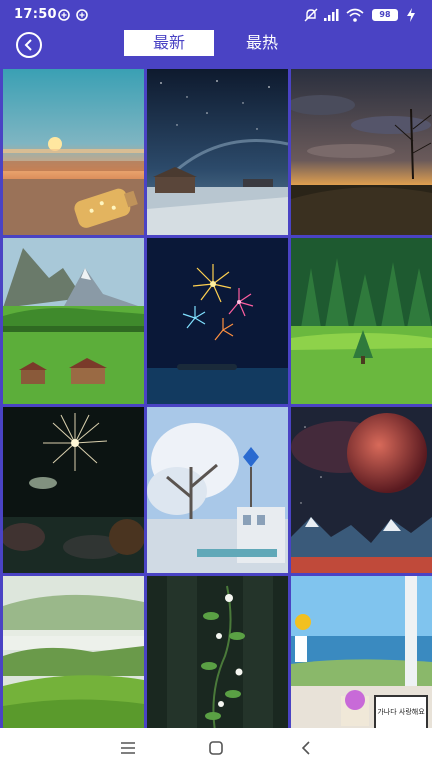 This screenshot has height=768, width=432. Describe the element at coordinates (306, 748) in the screenshot. I see `back-nav-icon` at that location.